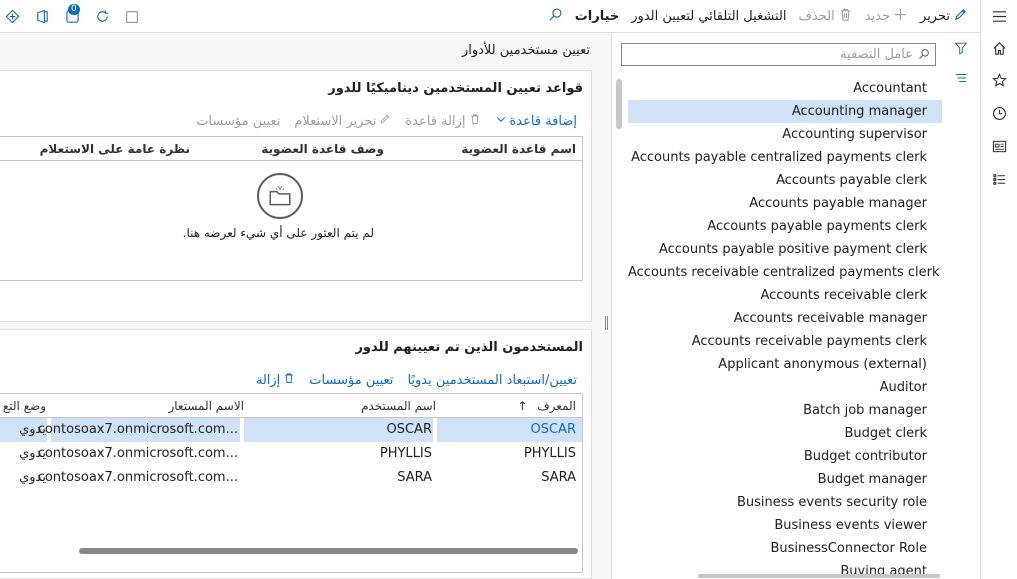  I want to click on pencil-icon, so click(385, 121).